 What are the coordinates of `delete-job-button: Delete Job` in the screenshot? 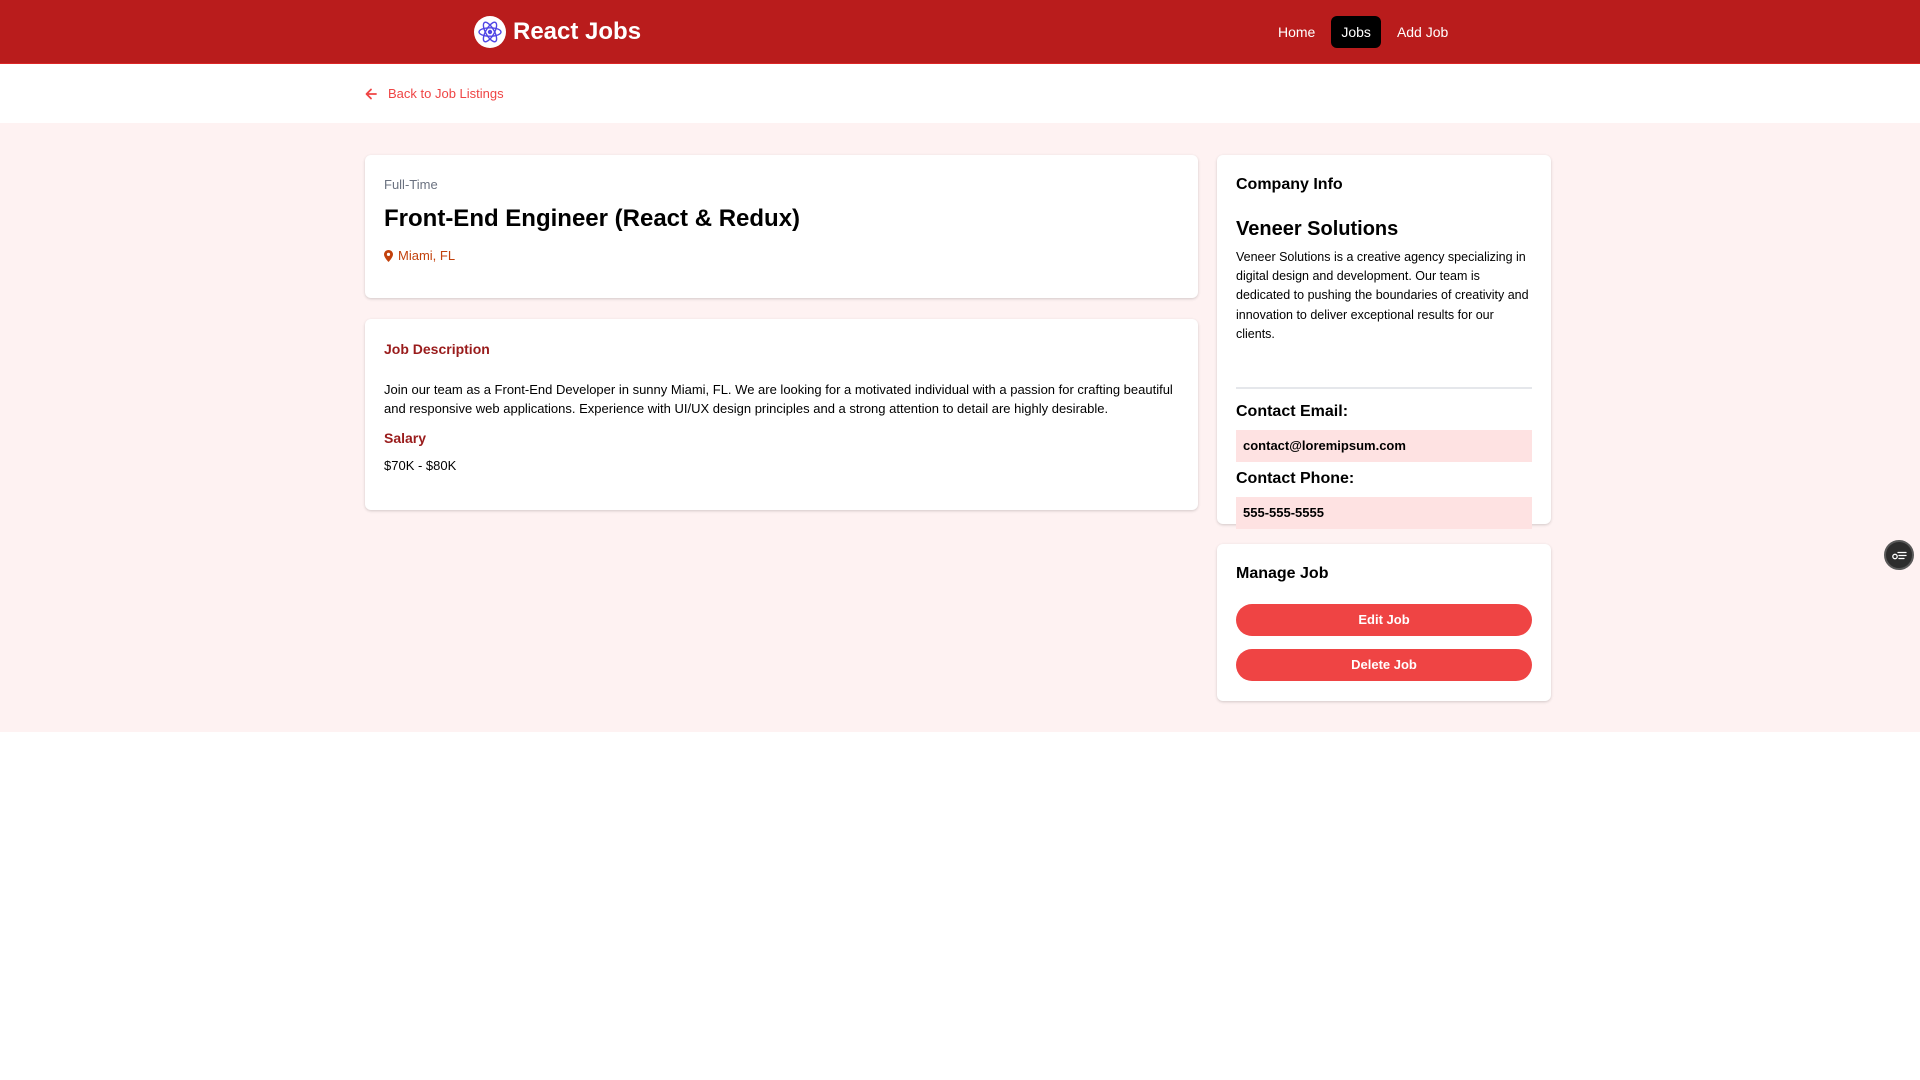 It's located at (1384, 665).